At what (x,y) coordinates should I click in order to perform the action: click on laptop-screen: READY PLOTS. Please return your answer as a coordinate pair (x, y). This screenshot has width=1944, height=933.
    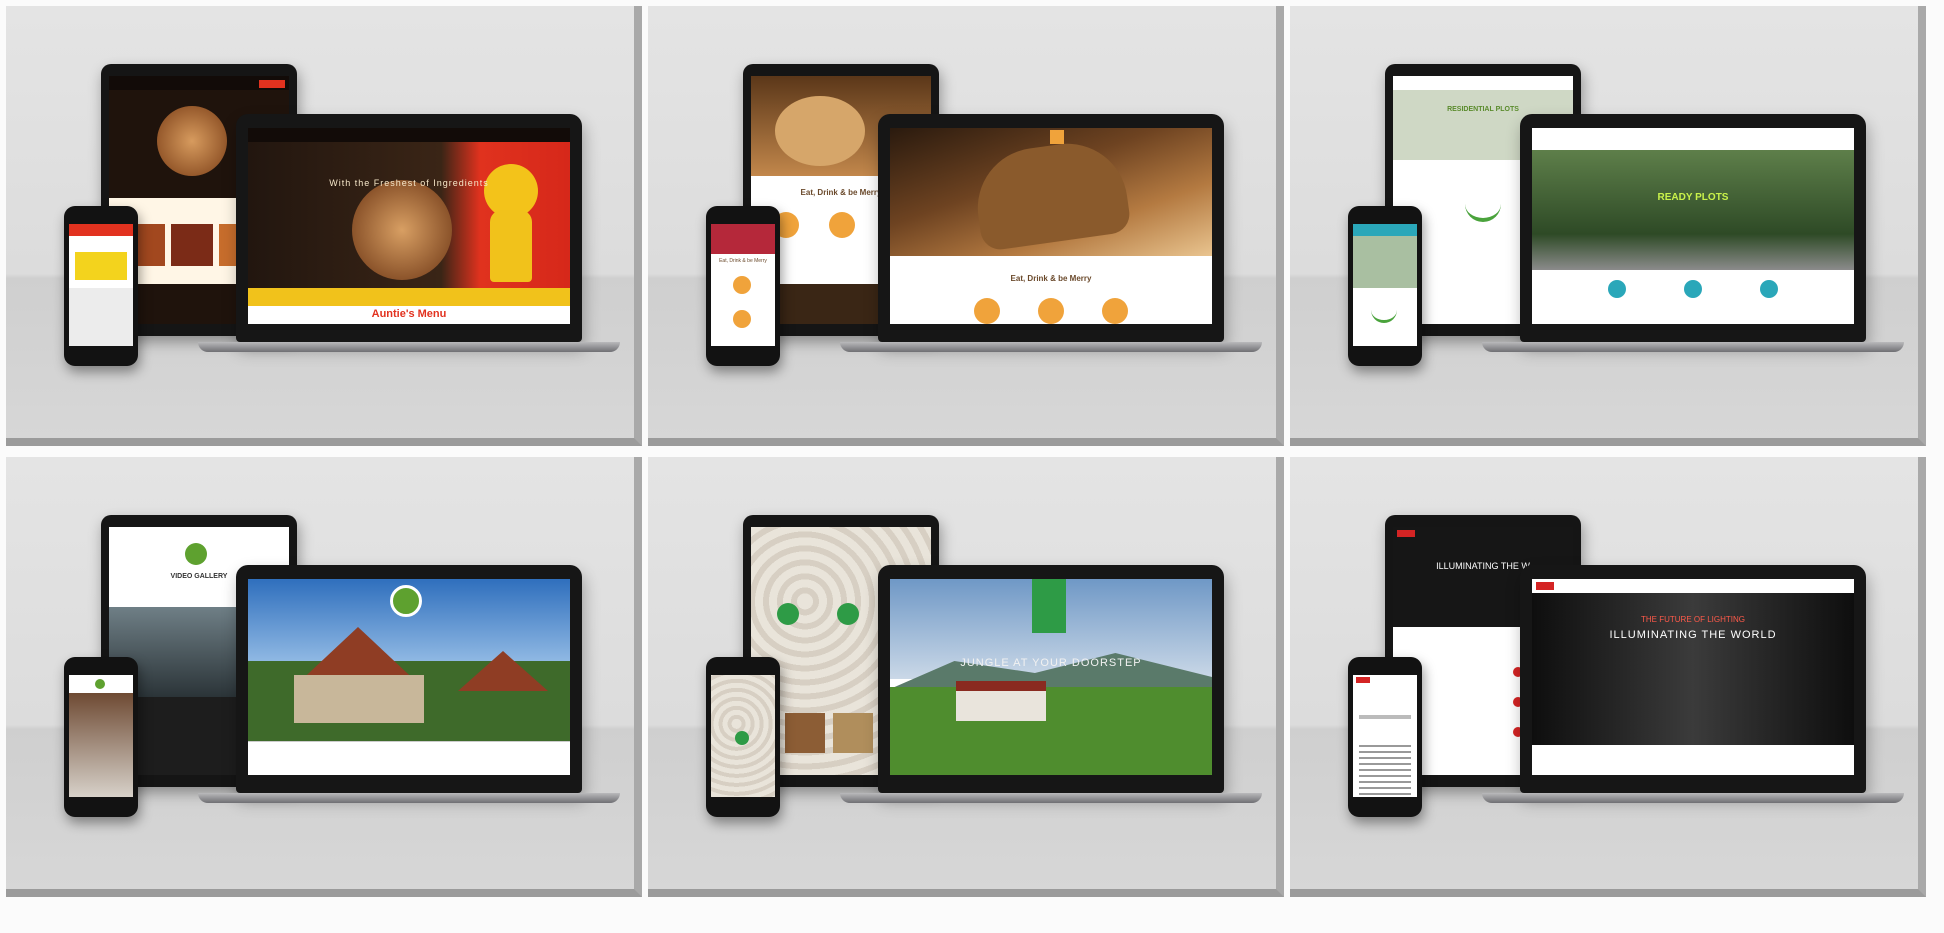
    Looking at the image, I should click on (1693, 226).